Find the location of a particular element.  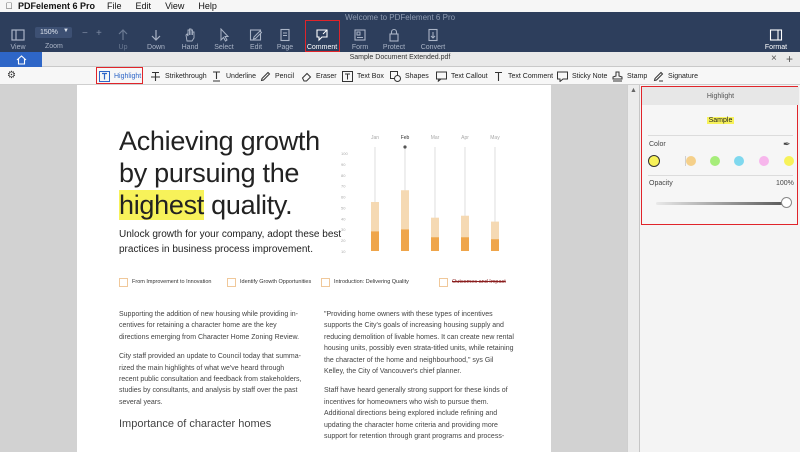

highlight-tool: Highlight is located at coordinates (120, 76).